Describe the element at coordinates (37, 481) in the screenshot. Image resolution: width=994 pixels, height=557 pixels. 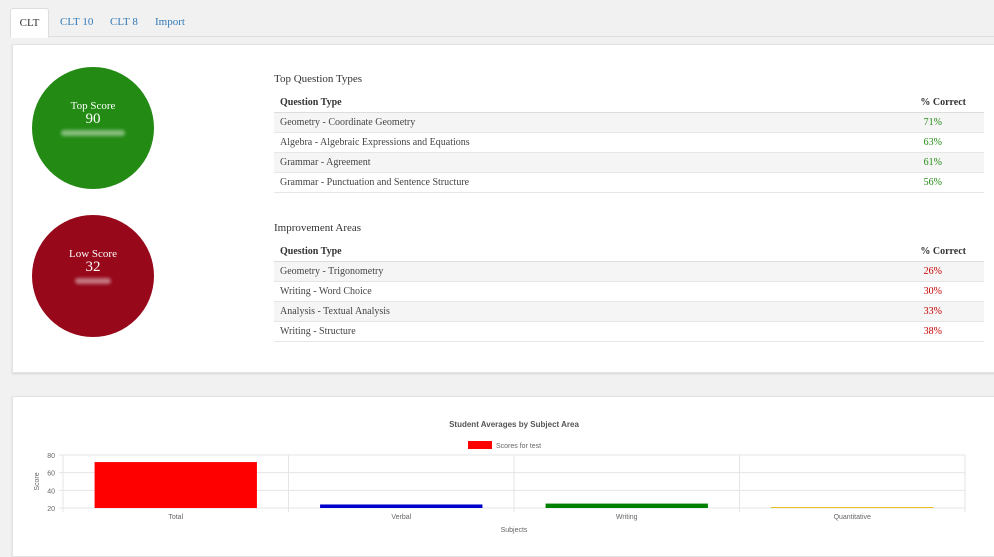
I see `y-axis-label: Score` at that location.